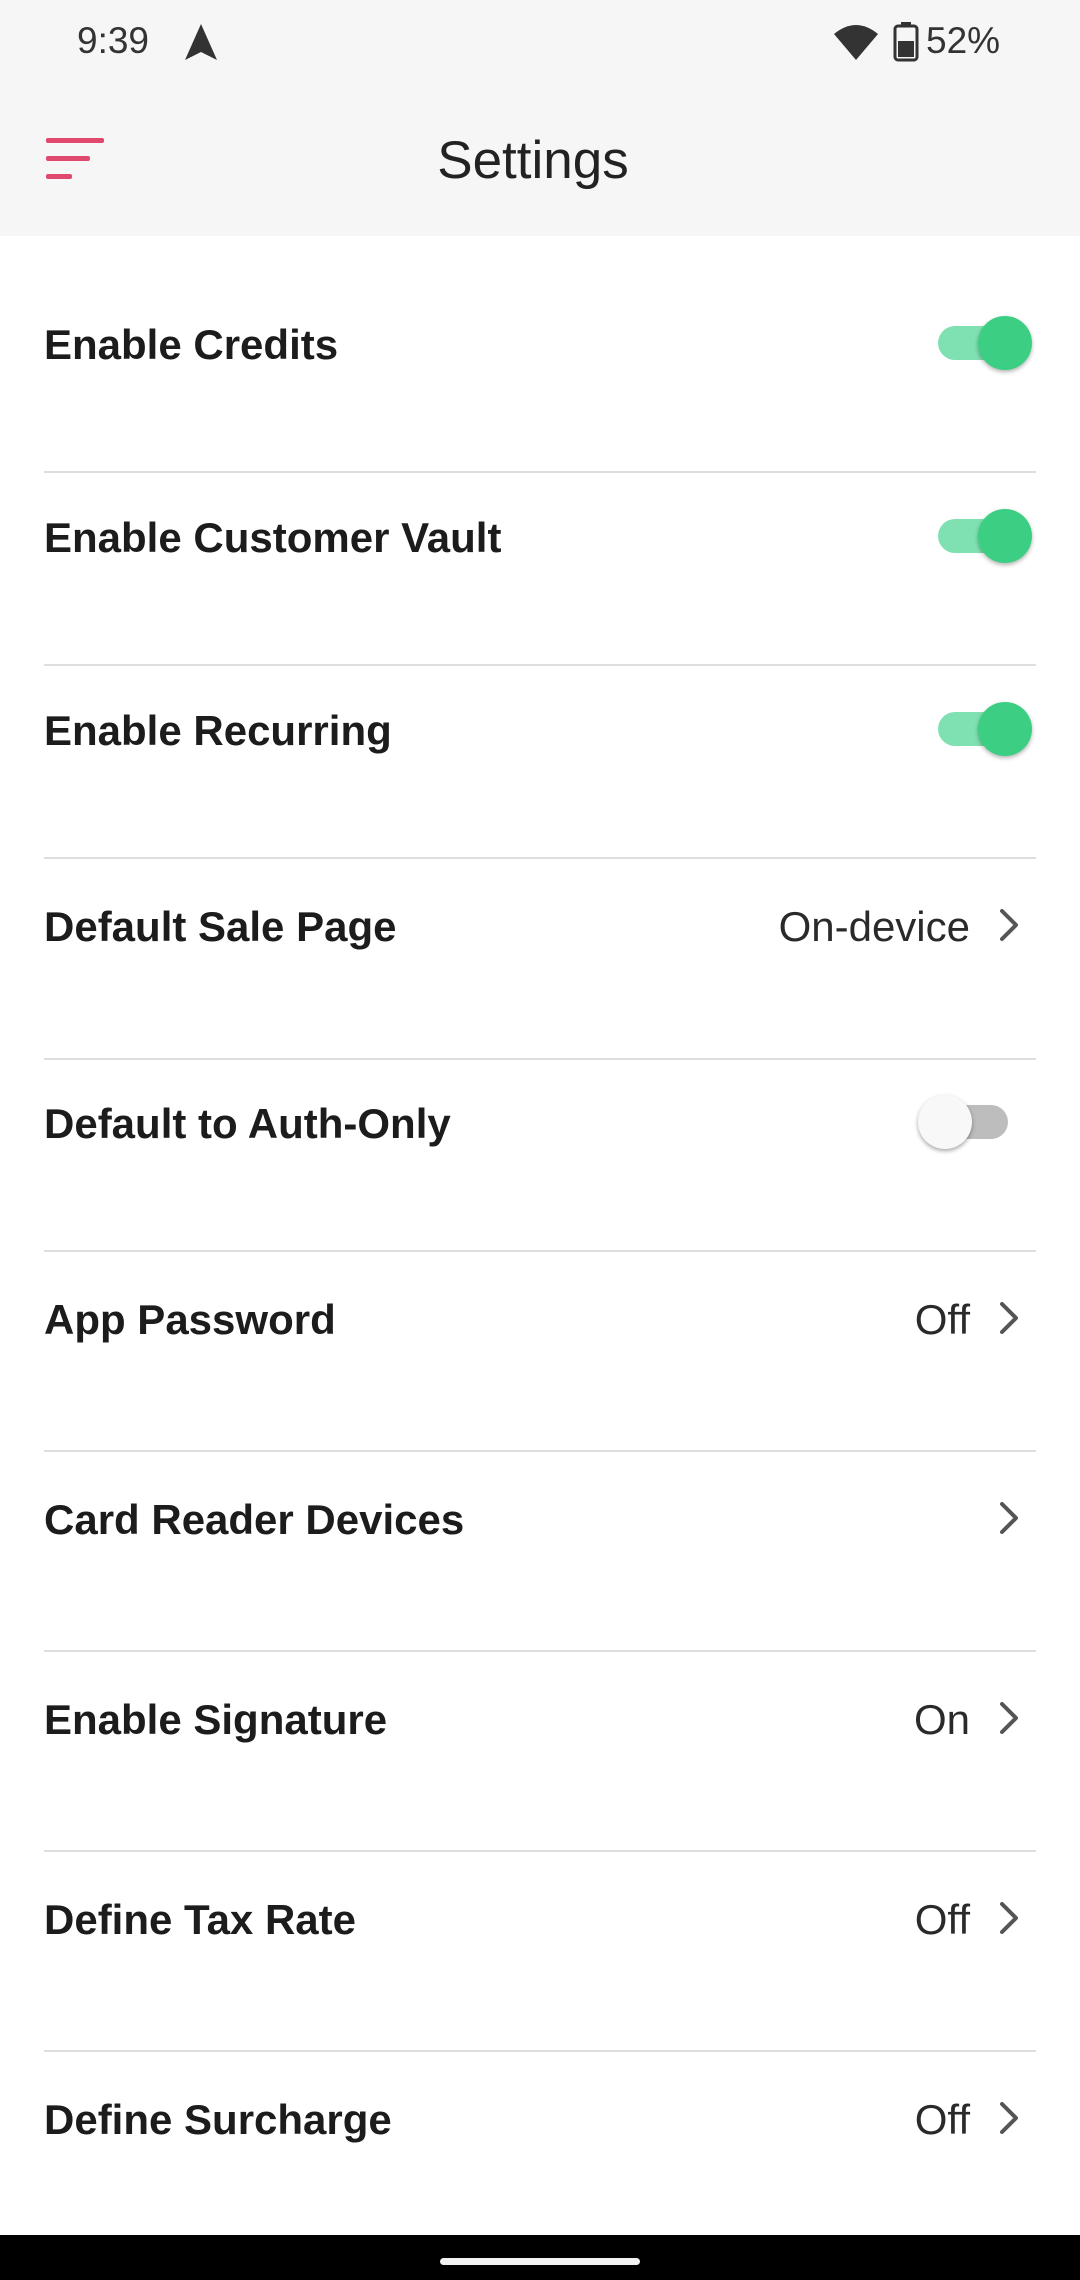 This screenshot has height=2280, width=1080. Describe the element at coordinates (220, 926) in the screenshot. I see `setting-label: Default Sale Page` at that location.